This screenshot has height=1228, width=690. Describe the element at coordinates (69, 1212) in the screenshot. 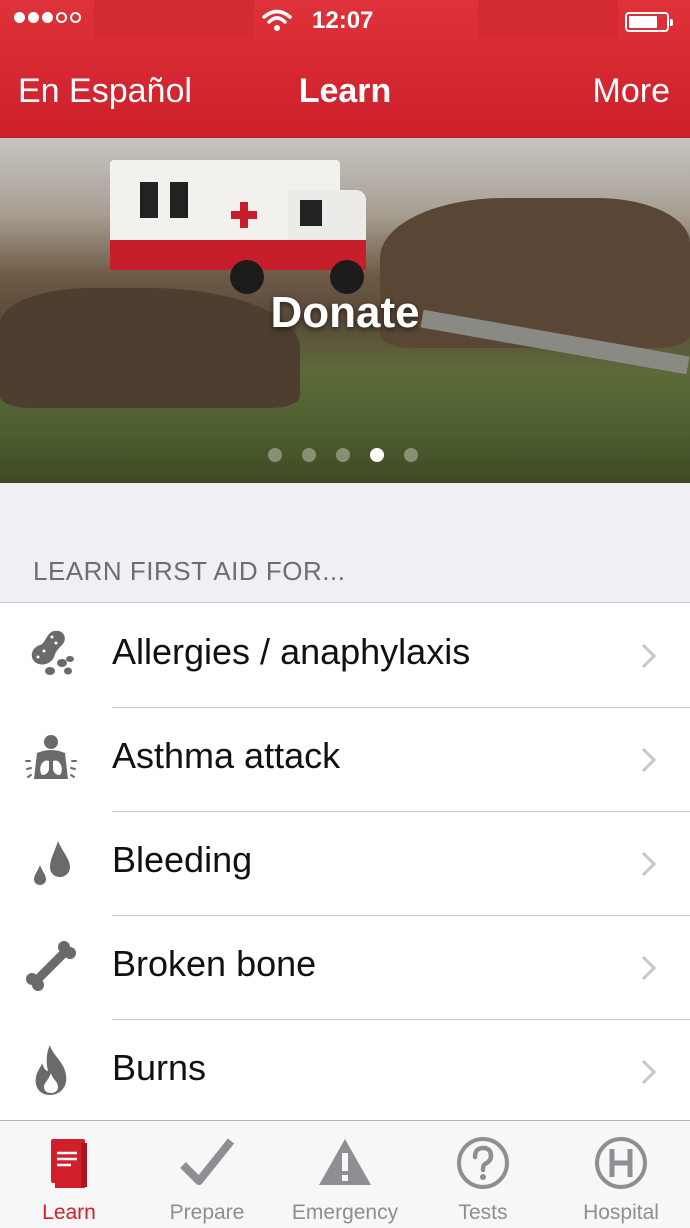

I see `tab-label: Learn` at that location.